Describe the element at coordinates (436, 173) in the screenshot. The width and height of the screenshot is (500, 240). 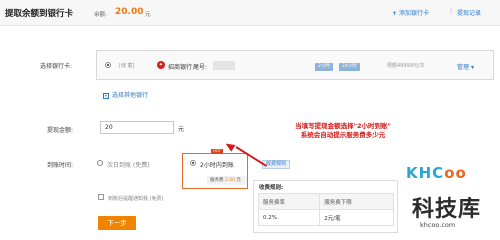
I see `watermark-logo: KHCoo` at that location.